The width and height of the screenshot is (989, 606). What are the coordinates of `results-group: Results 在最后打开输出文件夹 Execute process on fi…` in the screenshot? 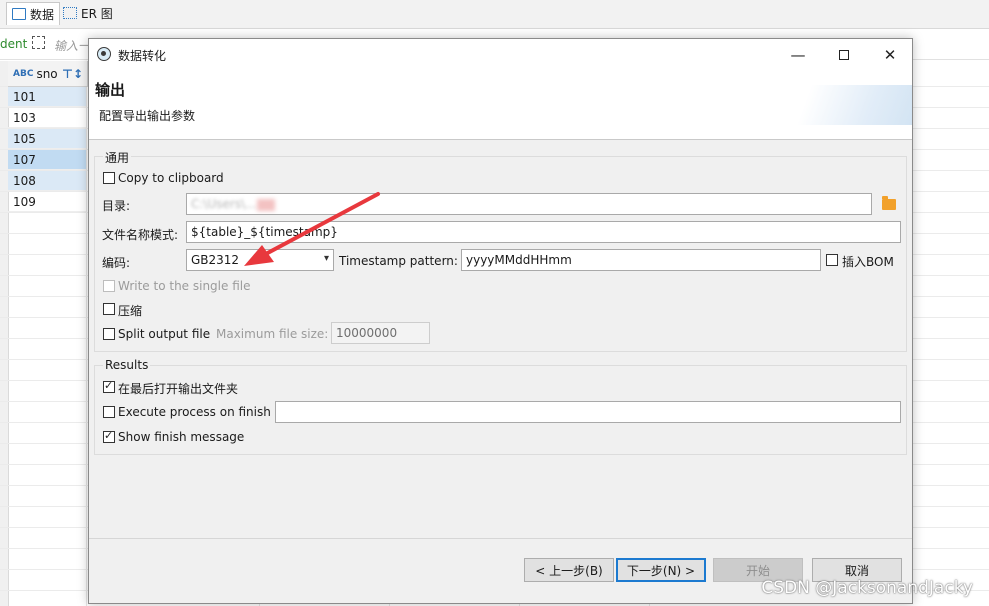 It's located at (500, 406).